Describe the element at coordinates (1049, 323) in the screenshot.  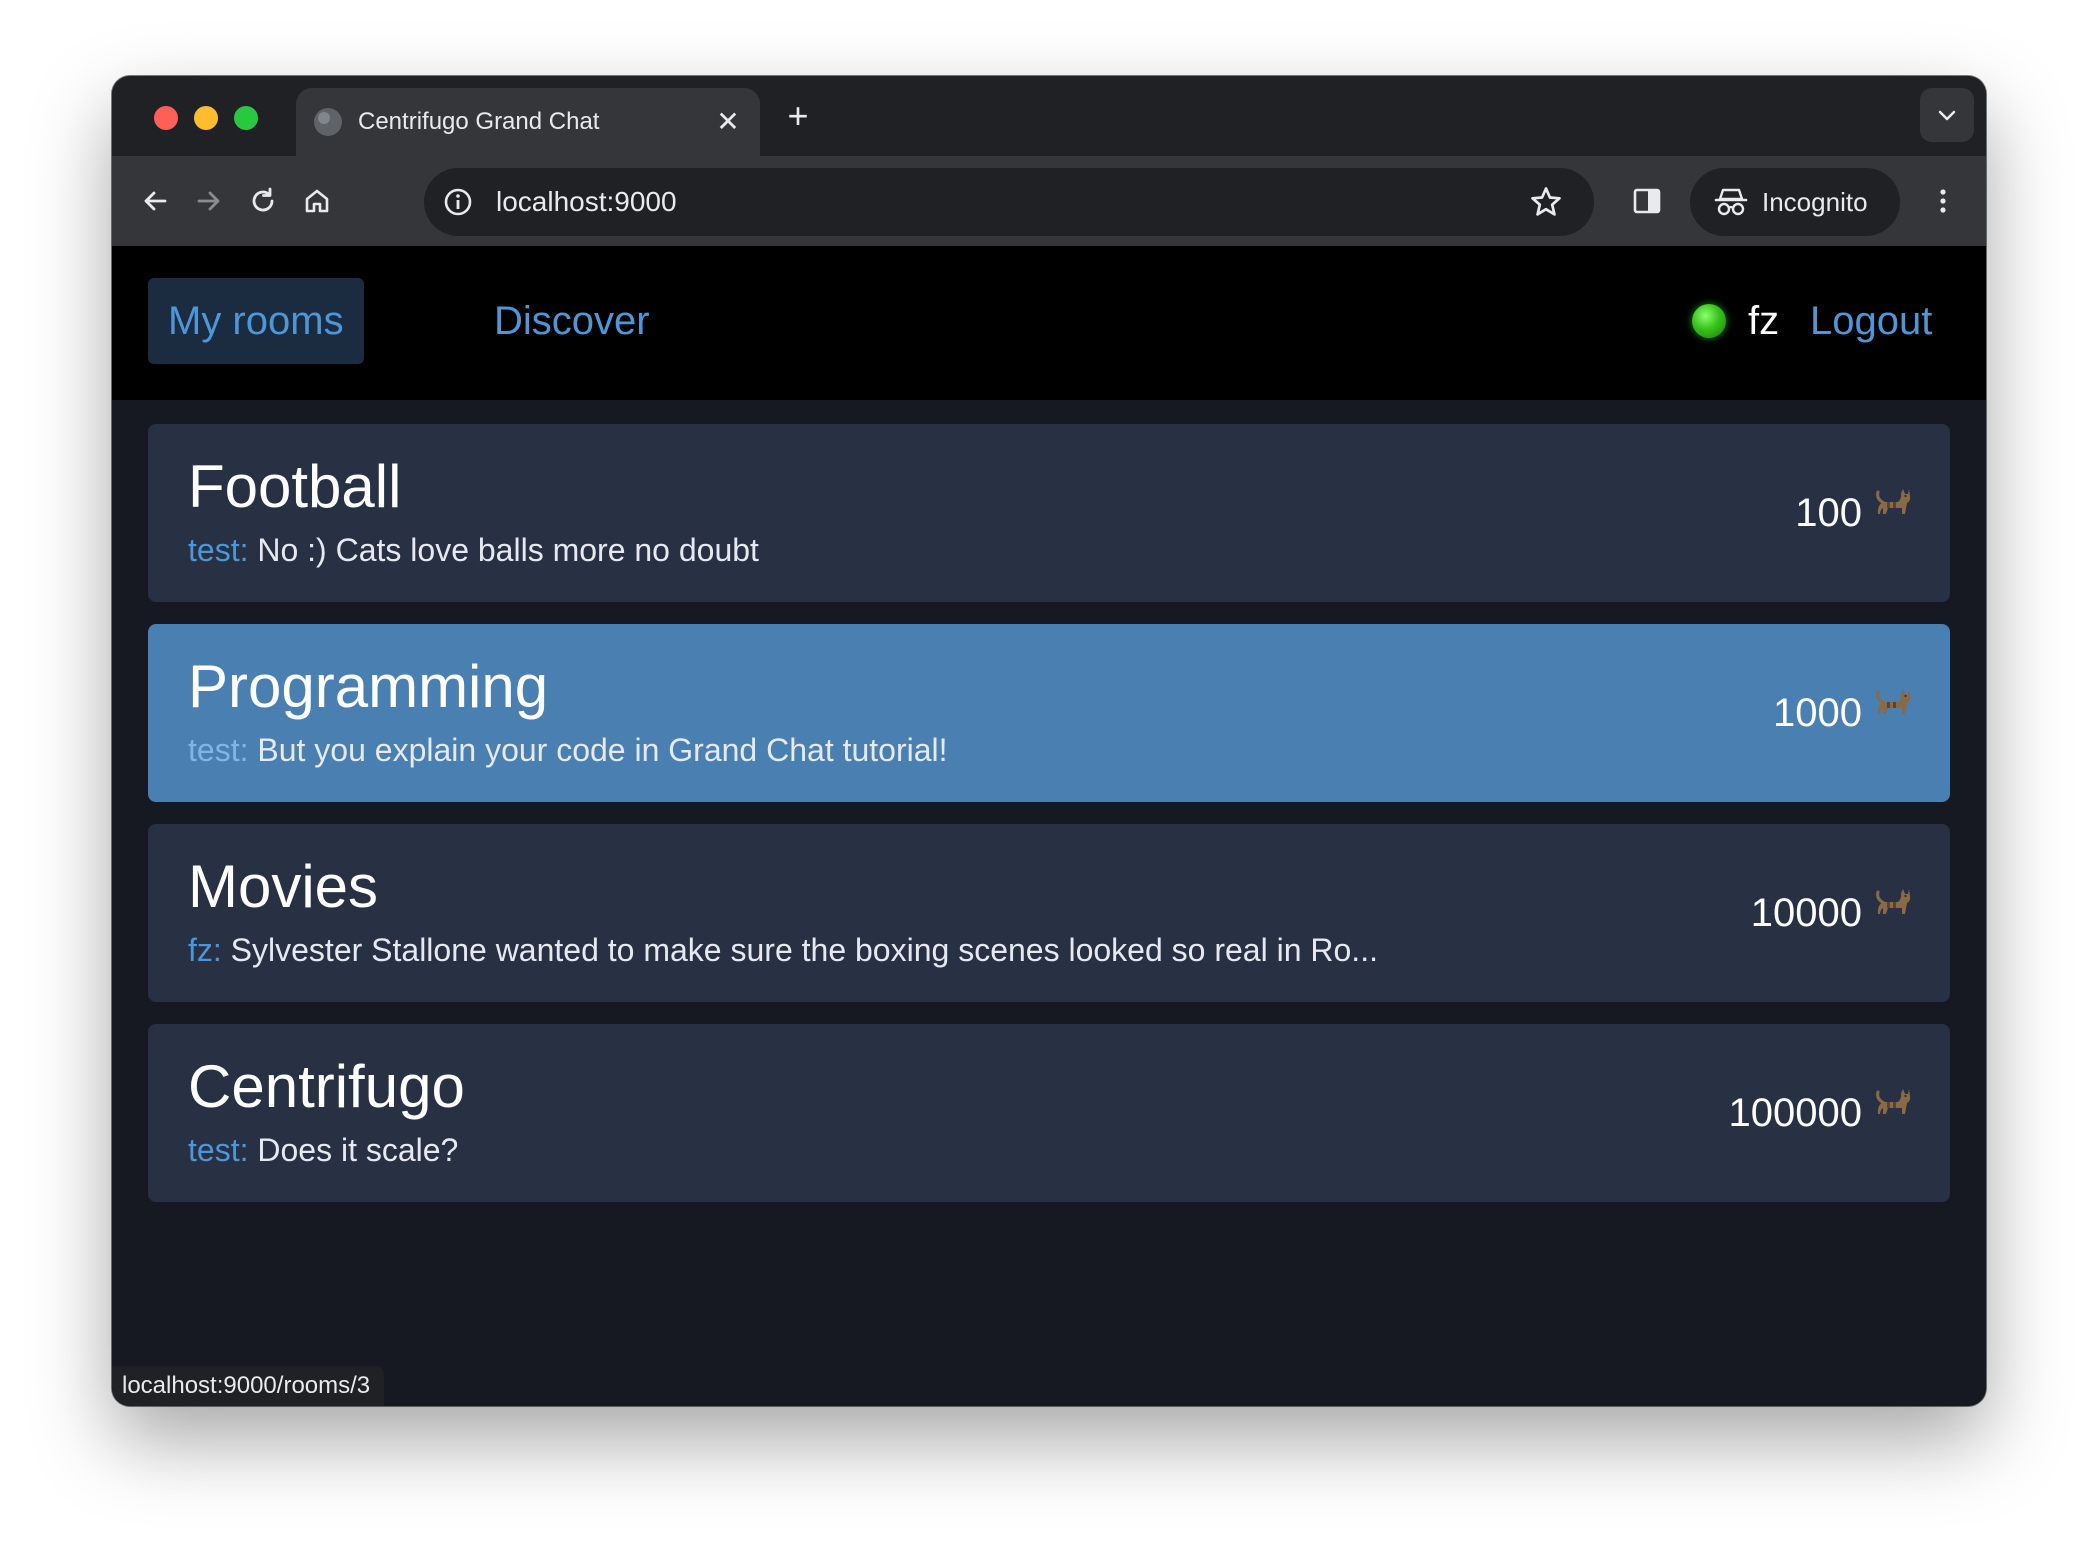
I see `app-header: My rooms Discover fz Logout` at that location.